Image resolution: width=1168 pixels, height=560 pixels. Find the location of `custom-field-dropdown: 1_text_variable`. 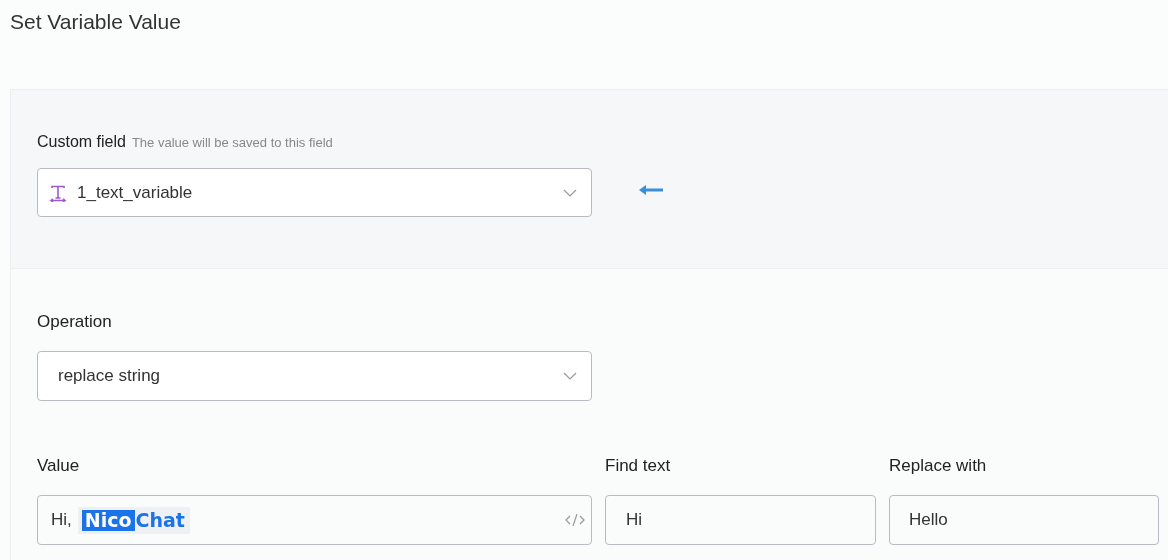

custom-field-dropdown: 1_text_variable is located at coordinates (314, 192).